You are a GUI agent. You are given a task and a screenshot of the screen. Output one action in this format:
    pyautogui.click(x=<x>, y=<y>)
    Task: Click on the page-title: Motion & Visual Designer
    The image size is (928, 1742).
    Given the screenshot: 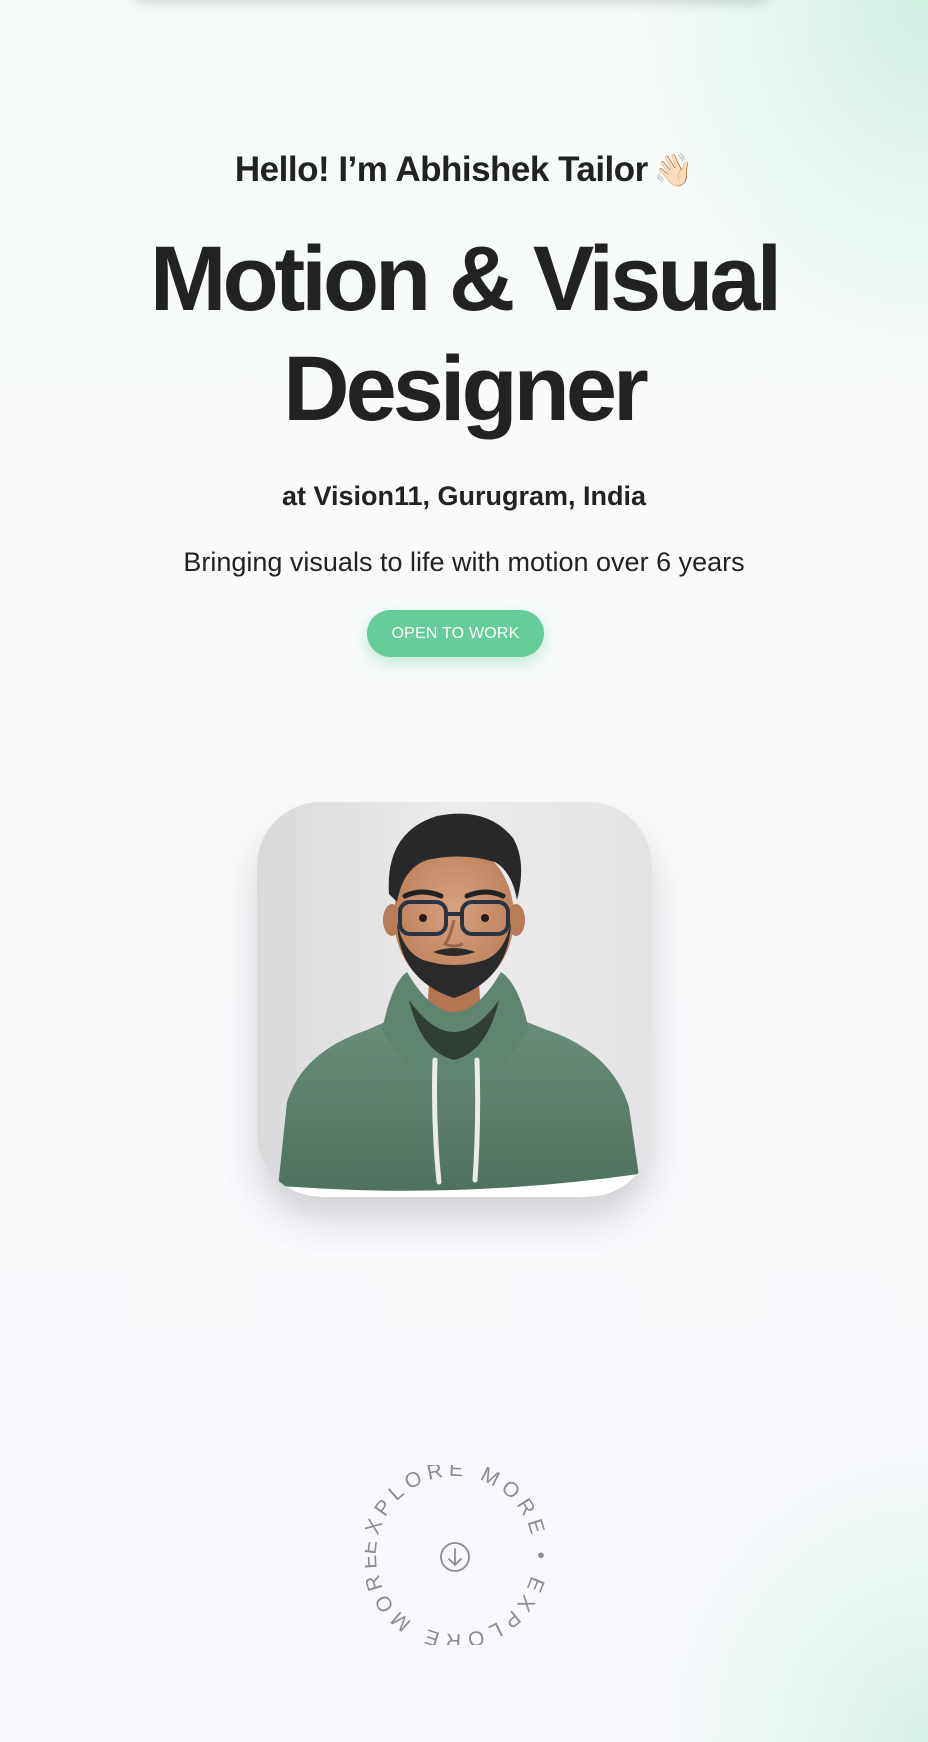 What is the action you would take?
    pyautogui.click(x=464, y=334)
    